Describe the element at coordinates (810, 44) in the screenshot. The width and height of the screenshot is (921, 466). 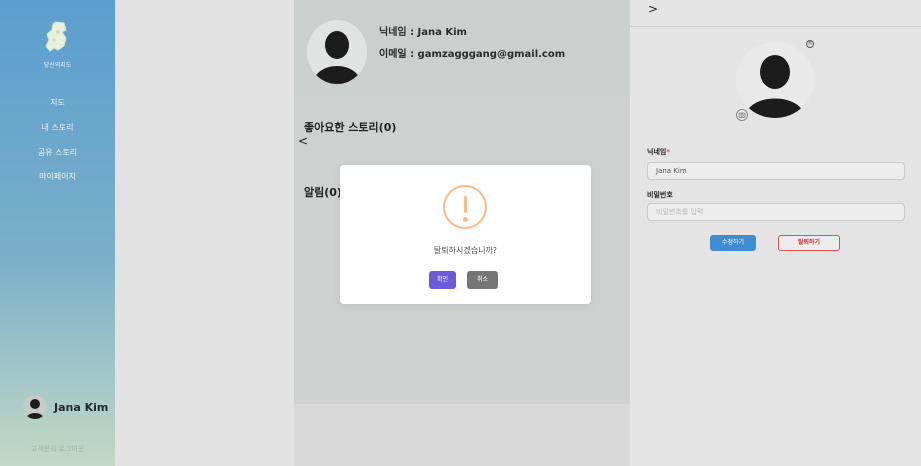
I see `registered-icon: ®` at that location.